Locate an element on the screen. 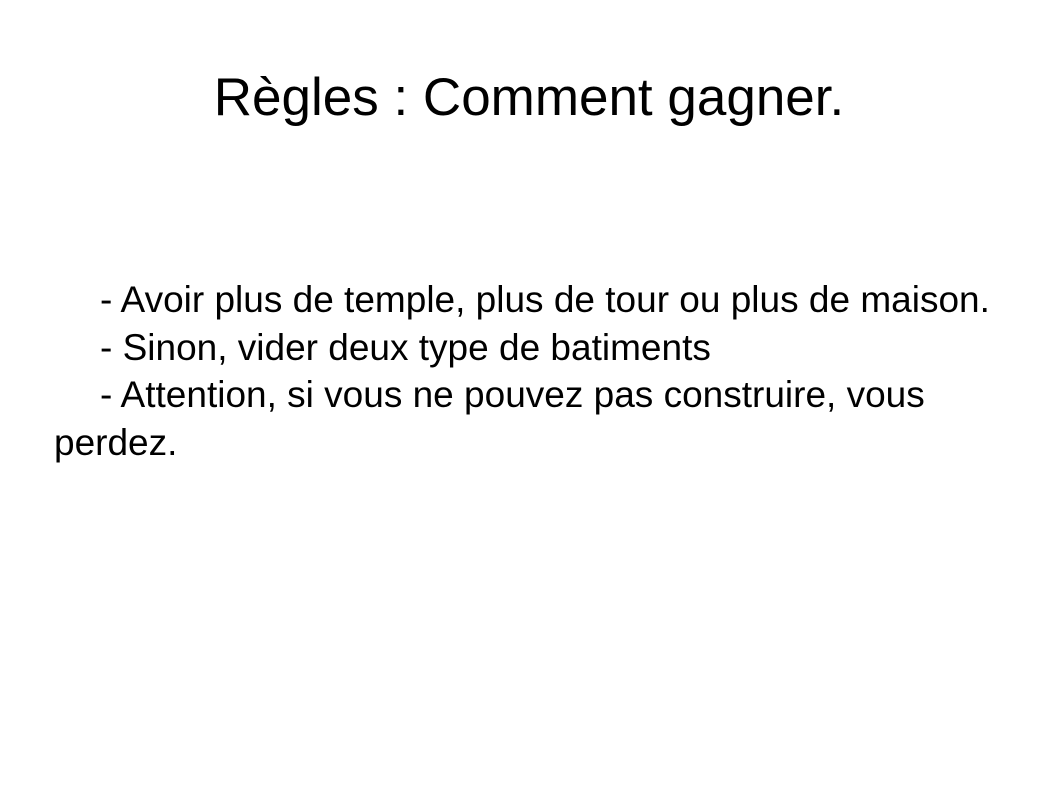  slide-title: Règles : Comment gagner. is located at coordinates (529, 97).